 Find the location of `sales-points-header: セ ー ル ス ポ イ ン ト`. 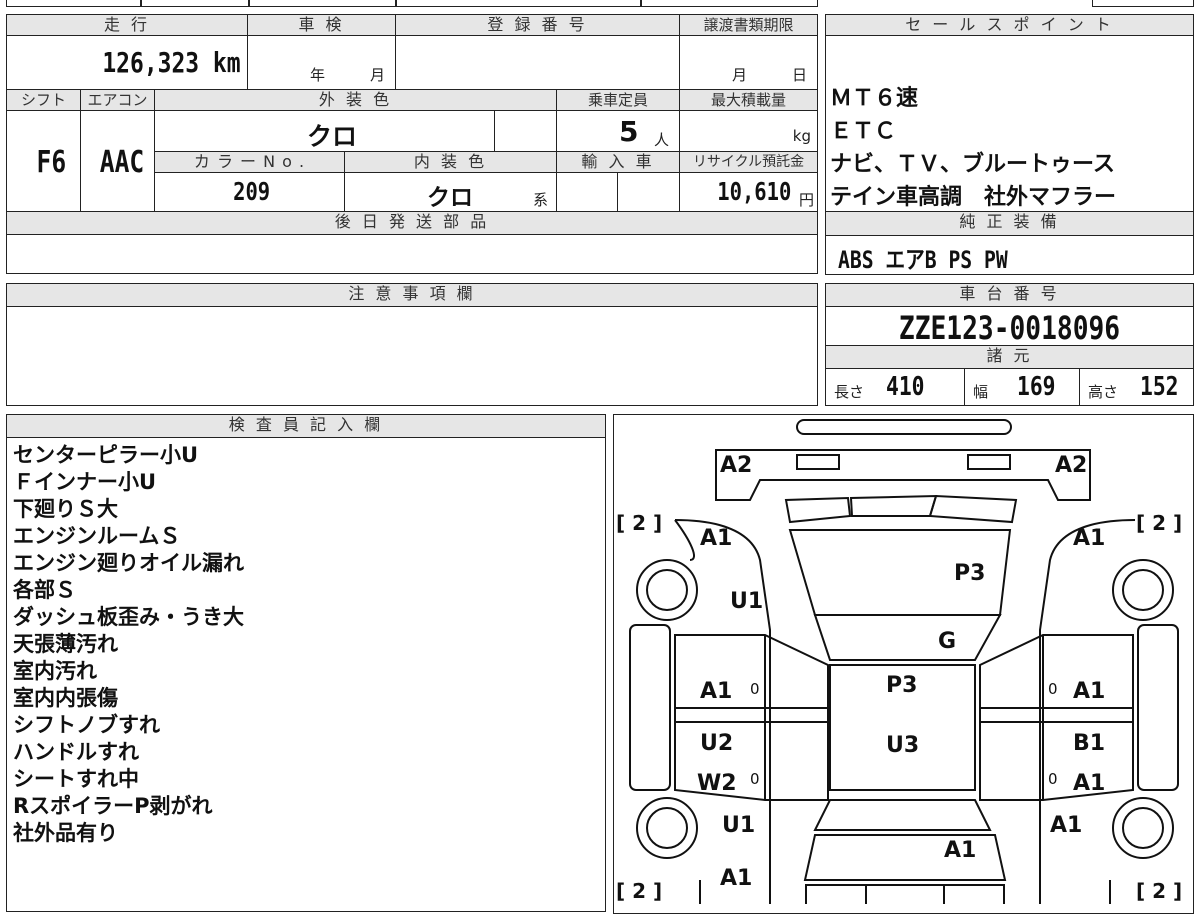

sales-points-header: セ ー ル ス ポ イ ン ト is located at coordinates (1009, 25).